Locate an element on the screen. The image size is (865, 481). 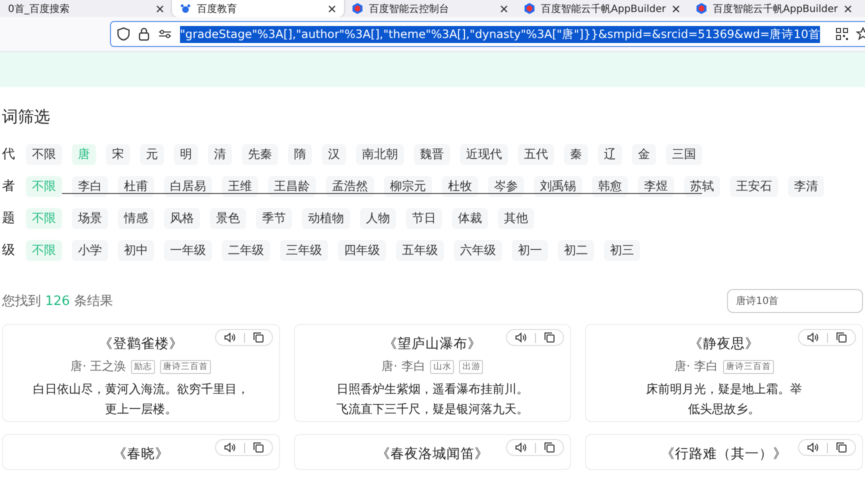
filter-option: 岑参 is located at coordinates (506, 186).